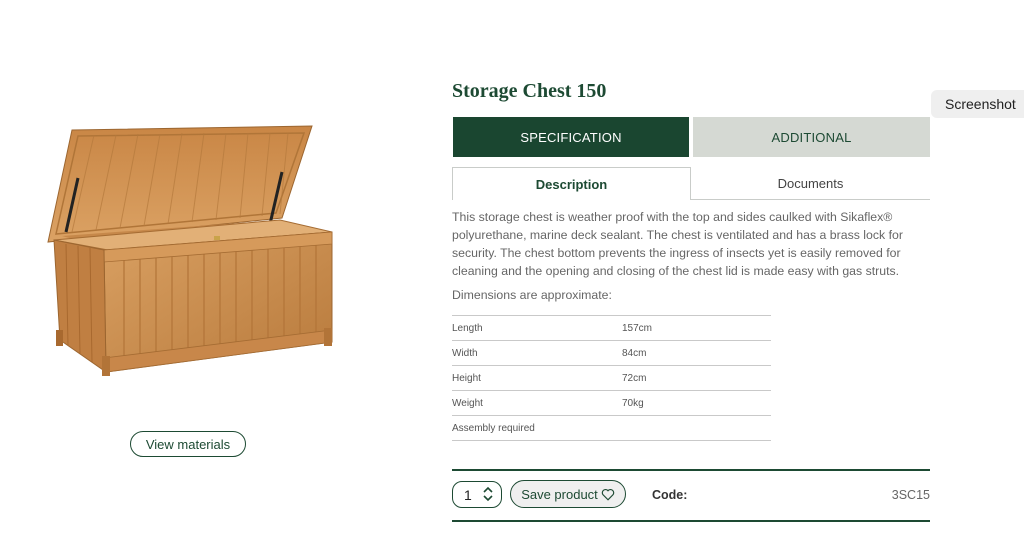 The image size is (1024, 534). I want to click on screenshot-button: Screenshot, so click(977, 104).